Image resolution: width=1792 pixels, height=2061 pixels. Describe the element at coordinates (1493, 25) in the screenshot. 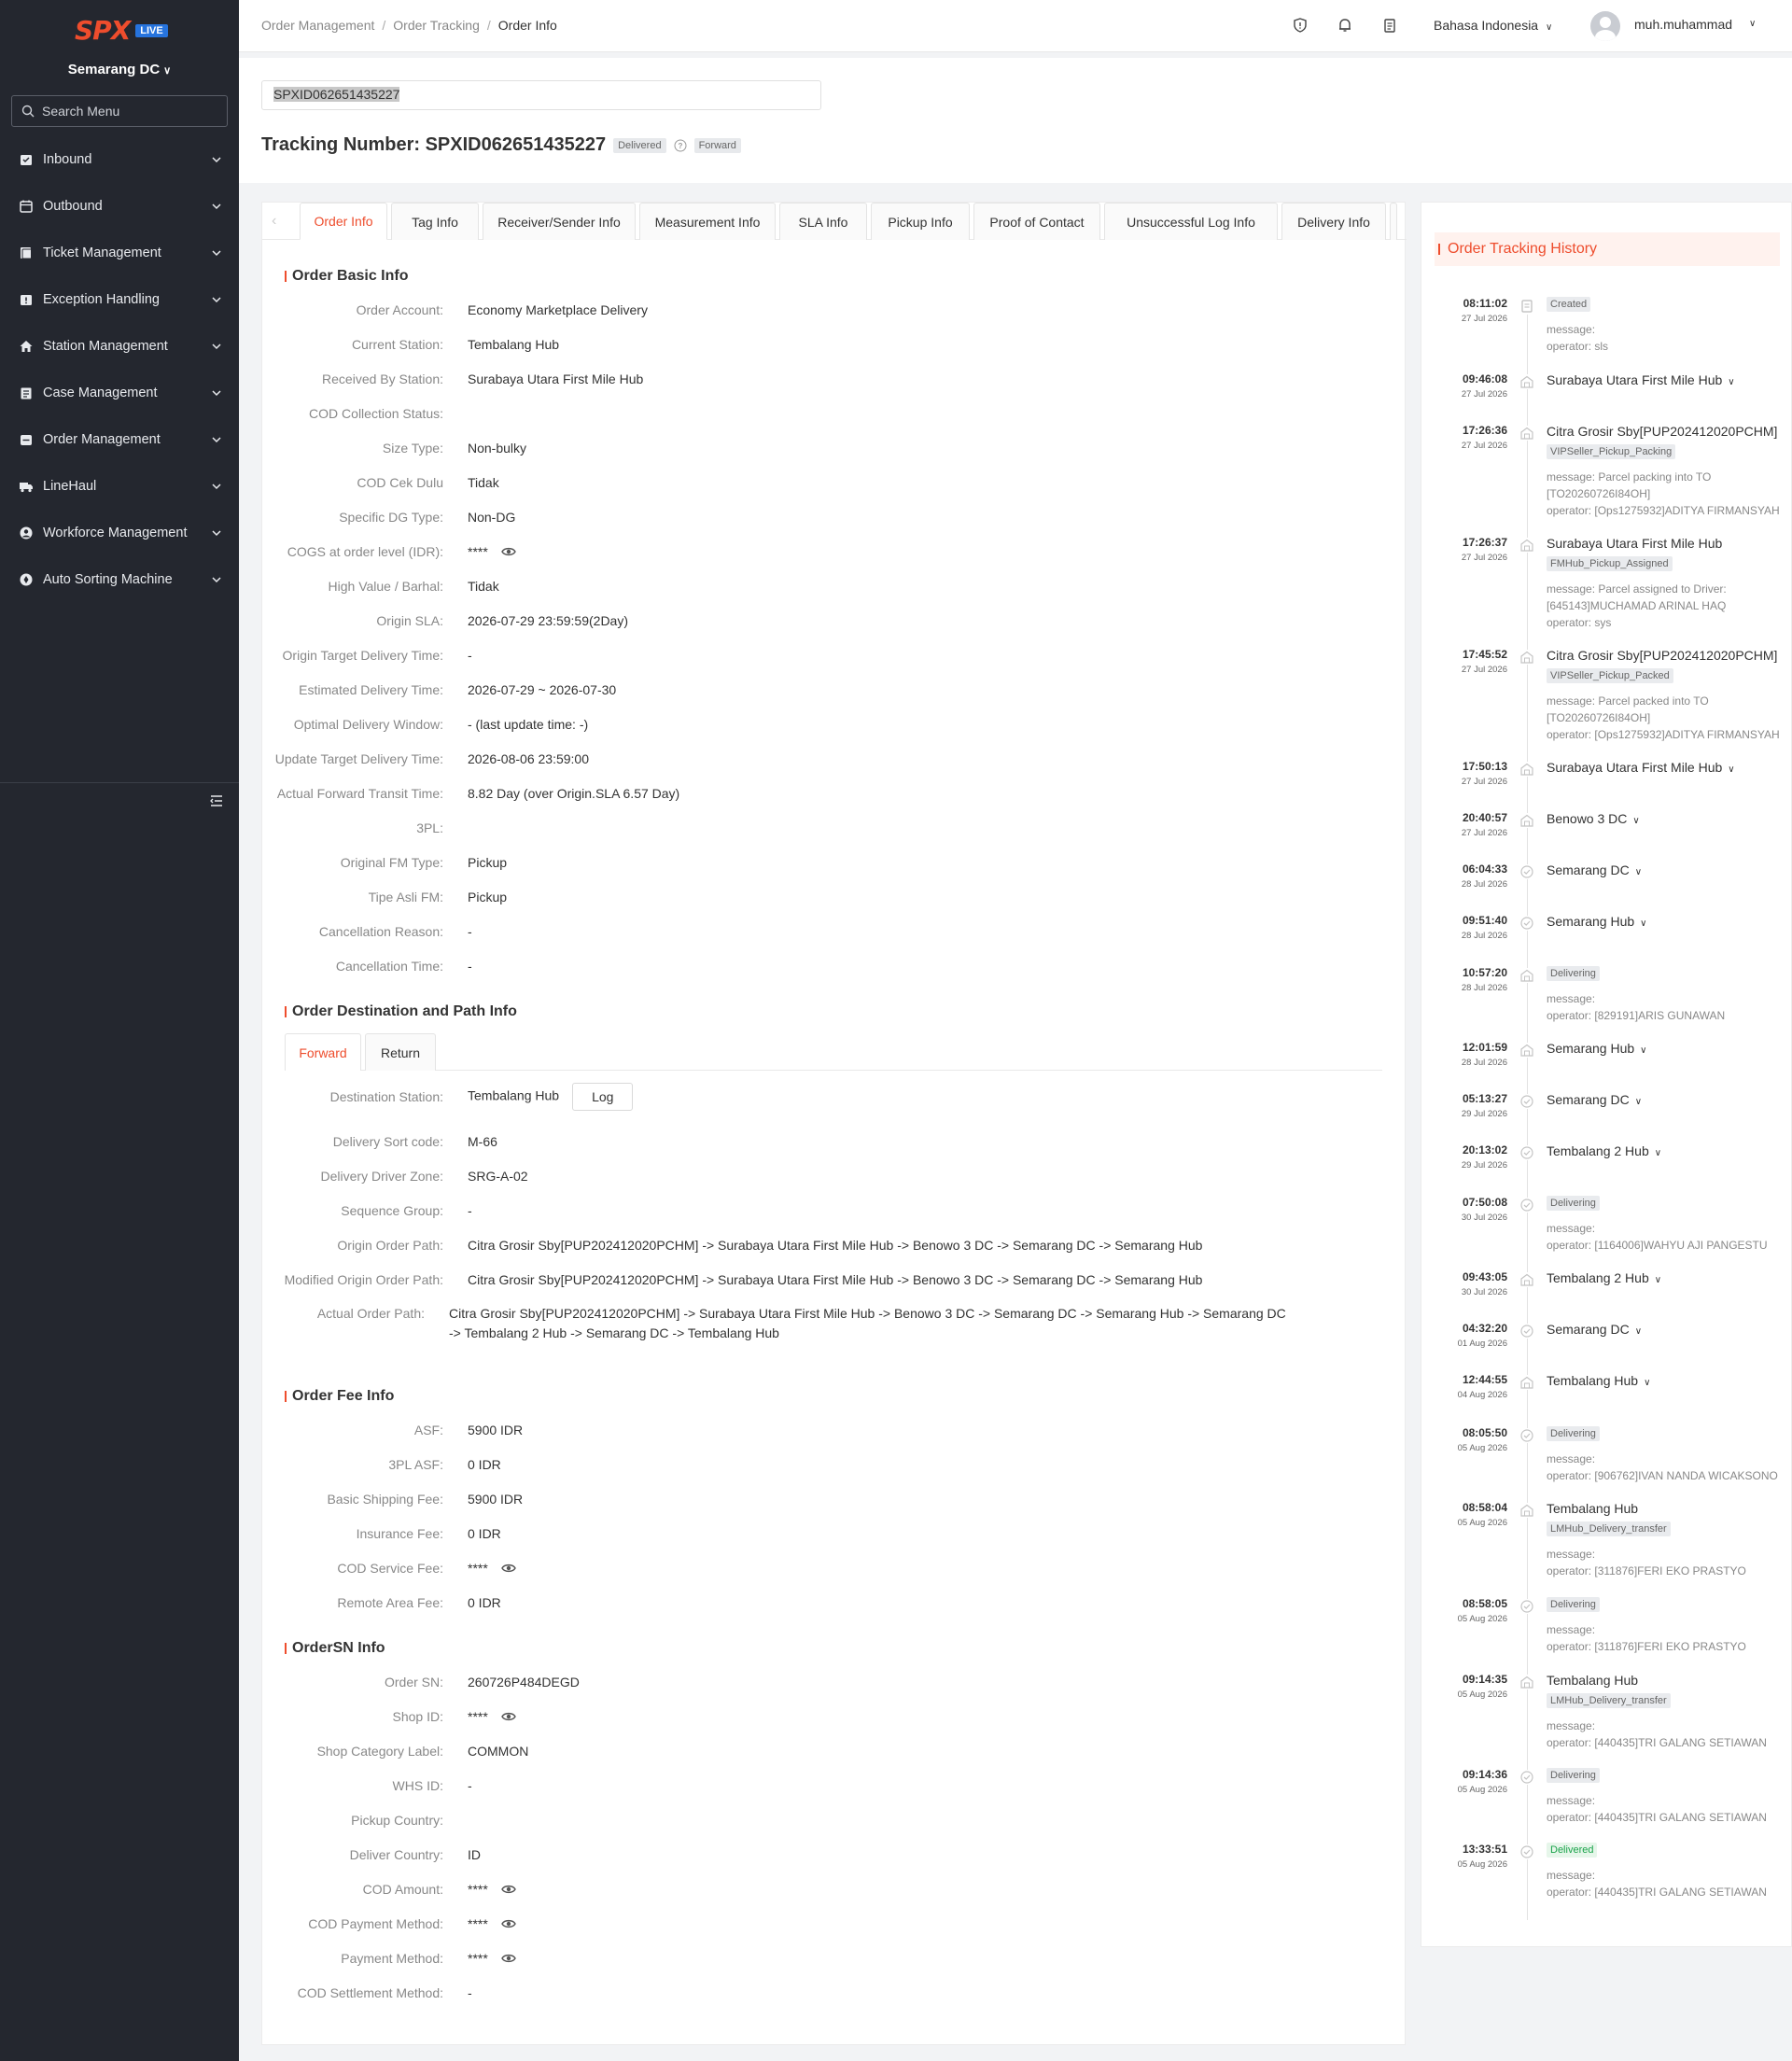

I see `language-selector: Bahasa Indonesia ∨` at that location.